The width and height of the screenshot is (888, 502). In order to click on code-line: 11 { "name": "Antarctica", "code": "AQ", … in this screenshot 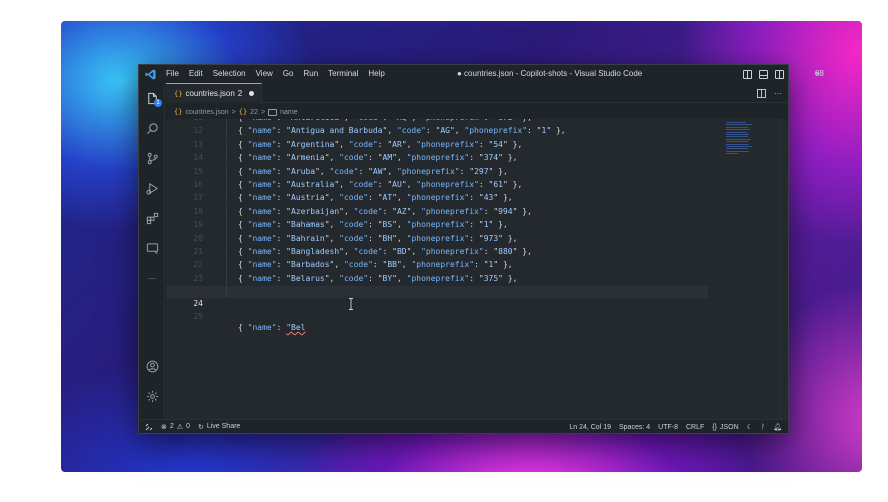, I will do `click(437, 121)`.